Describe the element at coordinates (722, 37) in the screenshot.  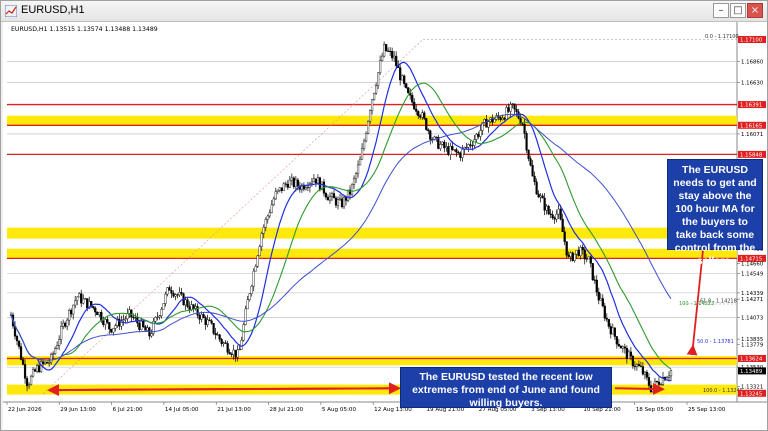
I see `fib-label-top: 0.0 - 1.17100` at that location.